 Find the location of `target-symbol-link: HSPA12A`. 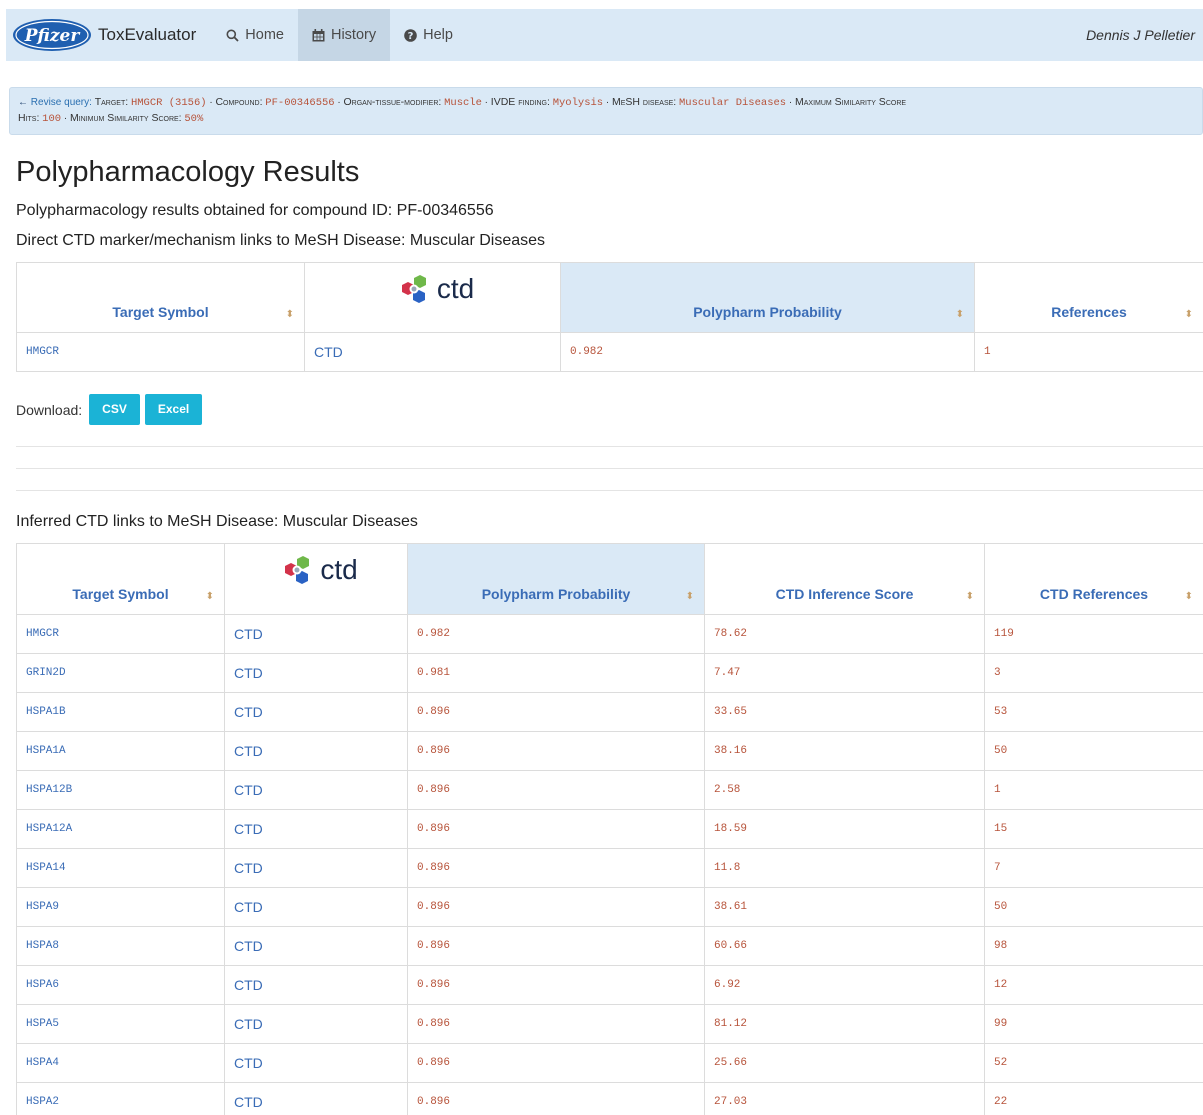

target-symbol-link: HSPA12A is located at coordinates (120, 829).